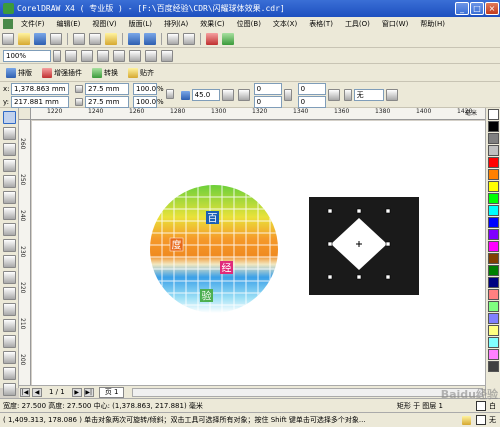 This screenshot has height=427, width=500. What do you see at coordinates (56, 38) in the screenshot?
I see `print-icon` at bounding box center [56, 38].